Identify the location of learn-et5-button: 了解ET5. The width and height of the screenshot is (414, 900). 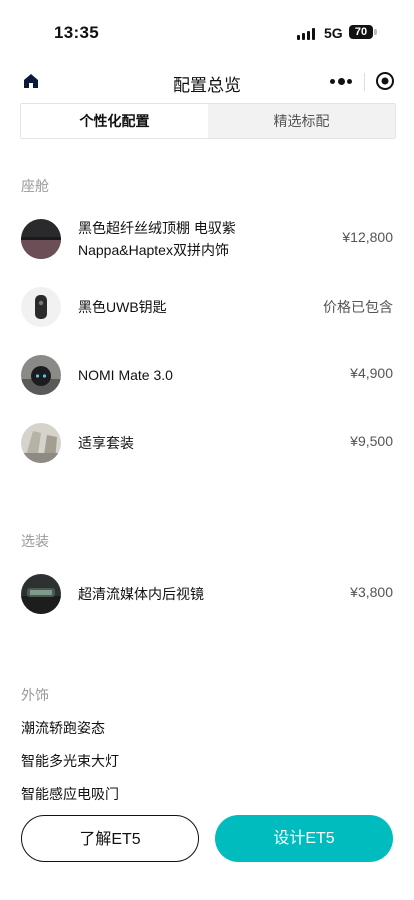
(110, 838).